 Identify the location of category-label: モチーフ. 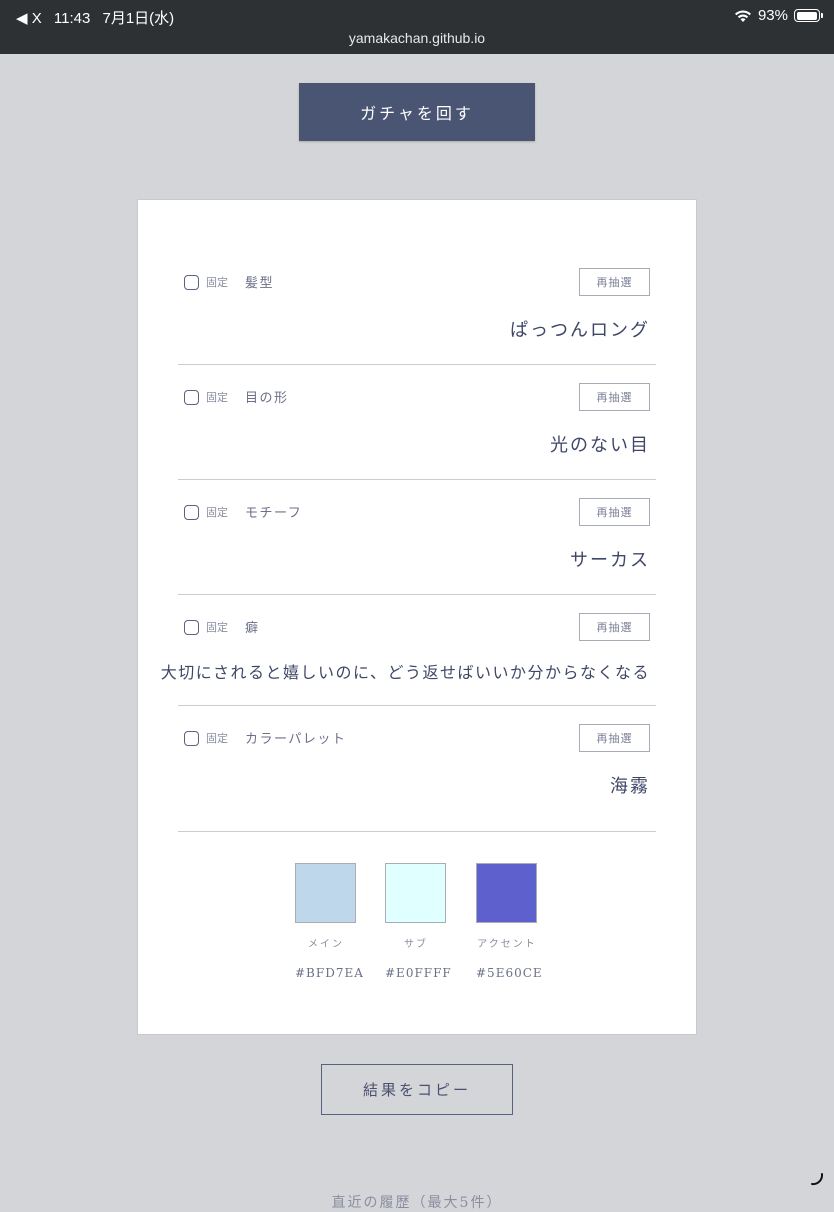
(274, 513).